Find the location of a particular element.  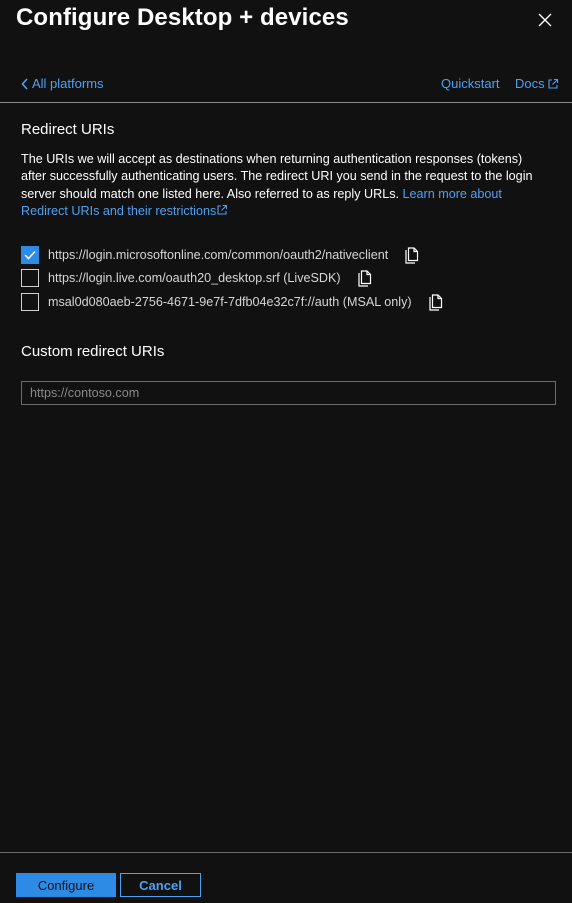

docs-link: Docs is located at coordinates (537, 83).